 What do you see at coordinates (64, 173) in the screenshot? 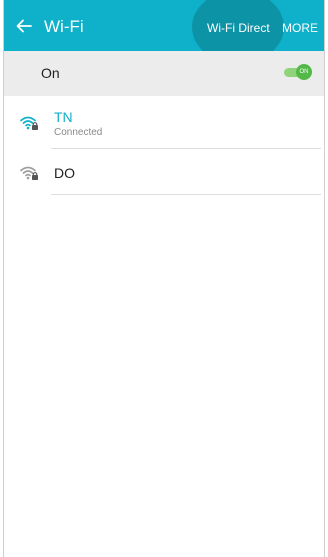
I see `network-name: DO` at bounding box center [64, 173].